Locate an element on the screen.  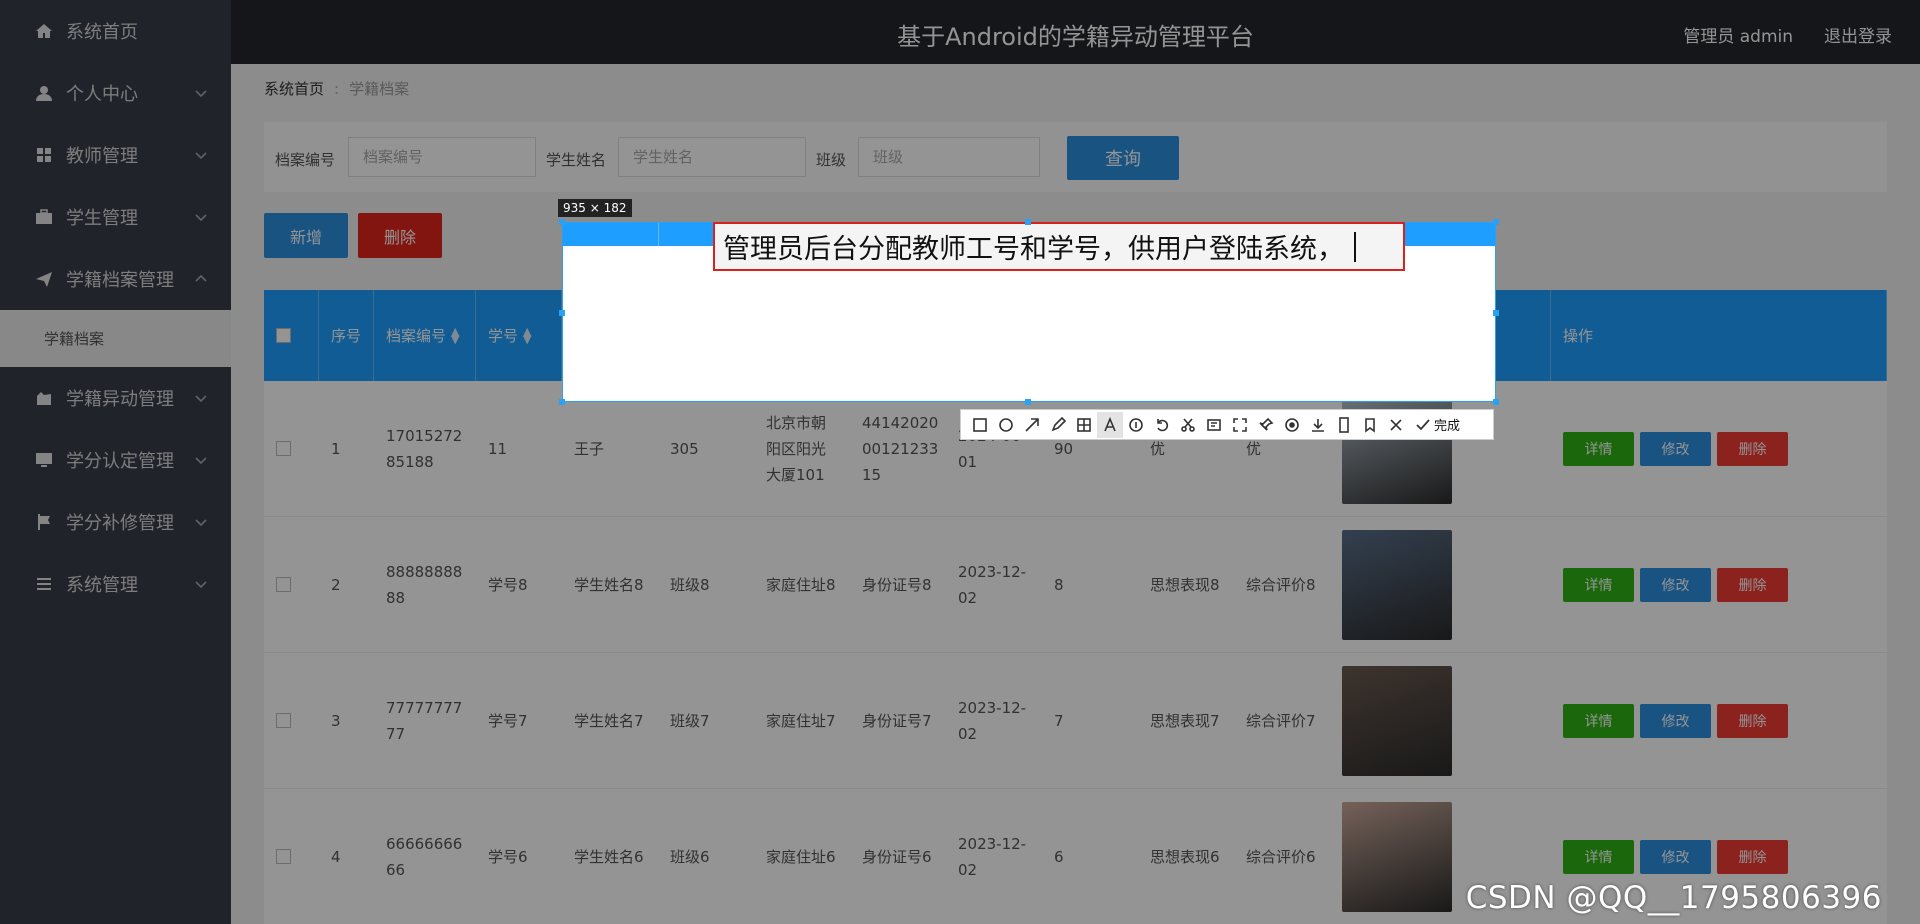
text-tool-icon is located at coordinates (1110, 424).